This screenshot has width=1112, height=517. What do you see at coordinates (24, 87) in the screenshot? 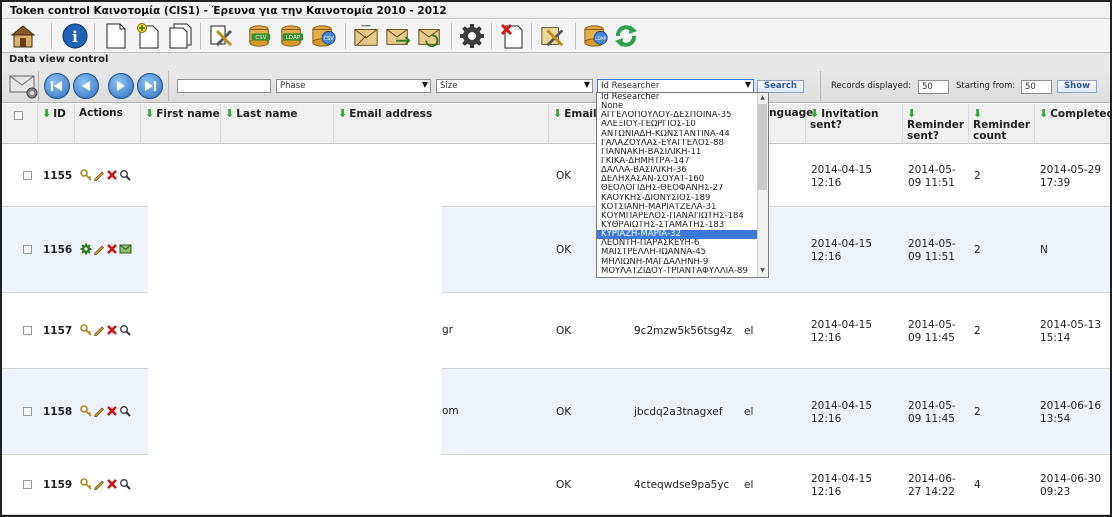
I see `mail-settings-icon` at bounding box center [24, 87].